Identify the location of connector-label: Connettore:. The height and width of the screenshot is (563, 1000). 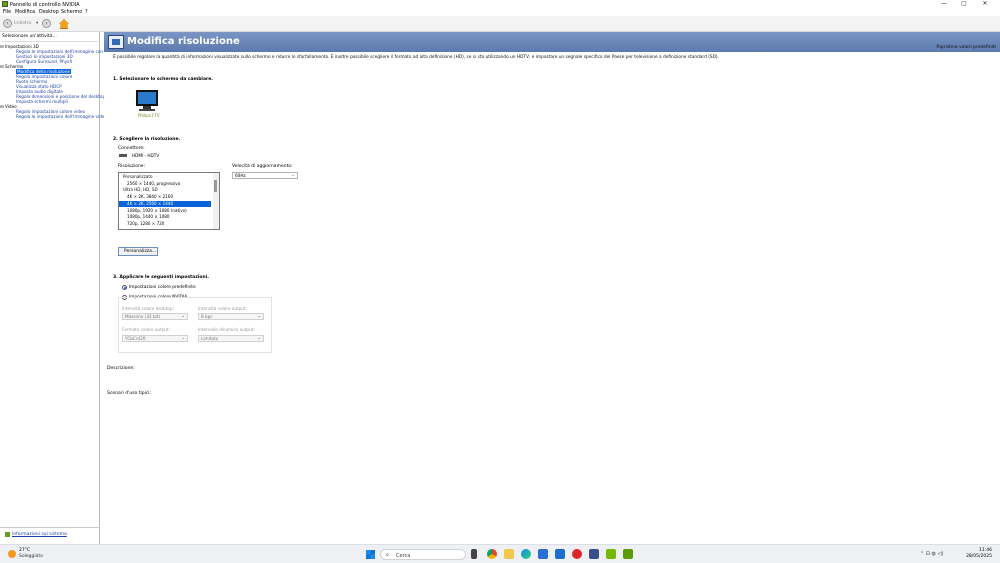
(131, 148).